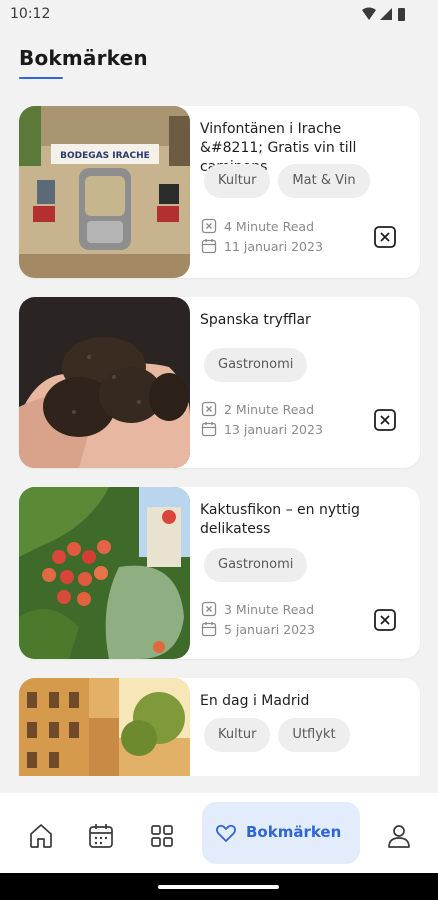 This screenshot has height=900, width=438. I want to click on publish-date: 5 januari 2023, so click(269, 629).